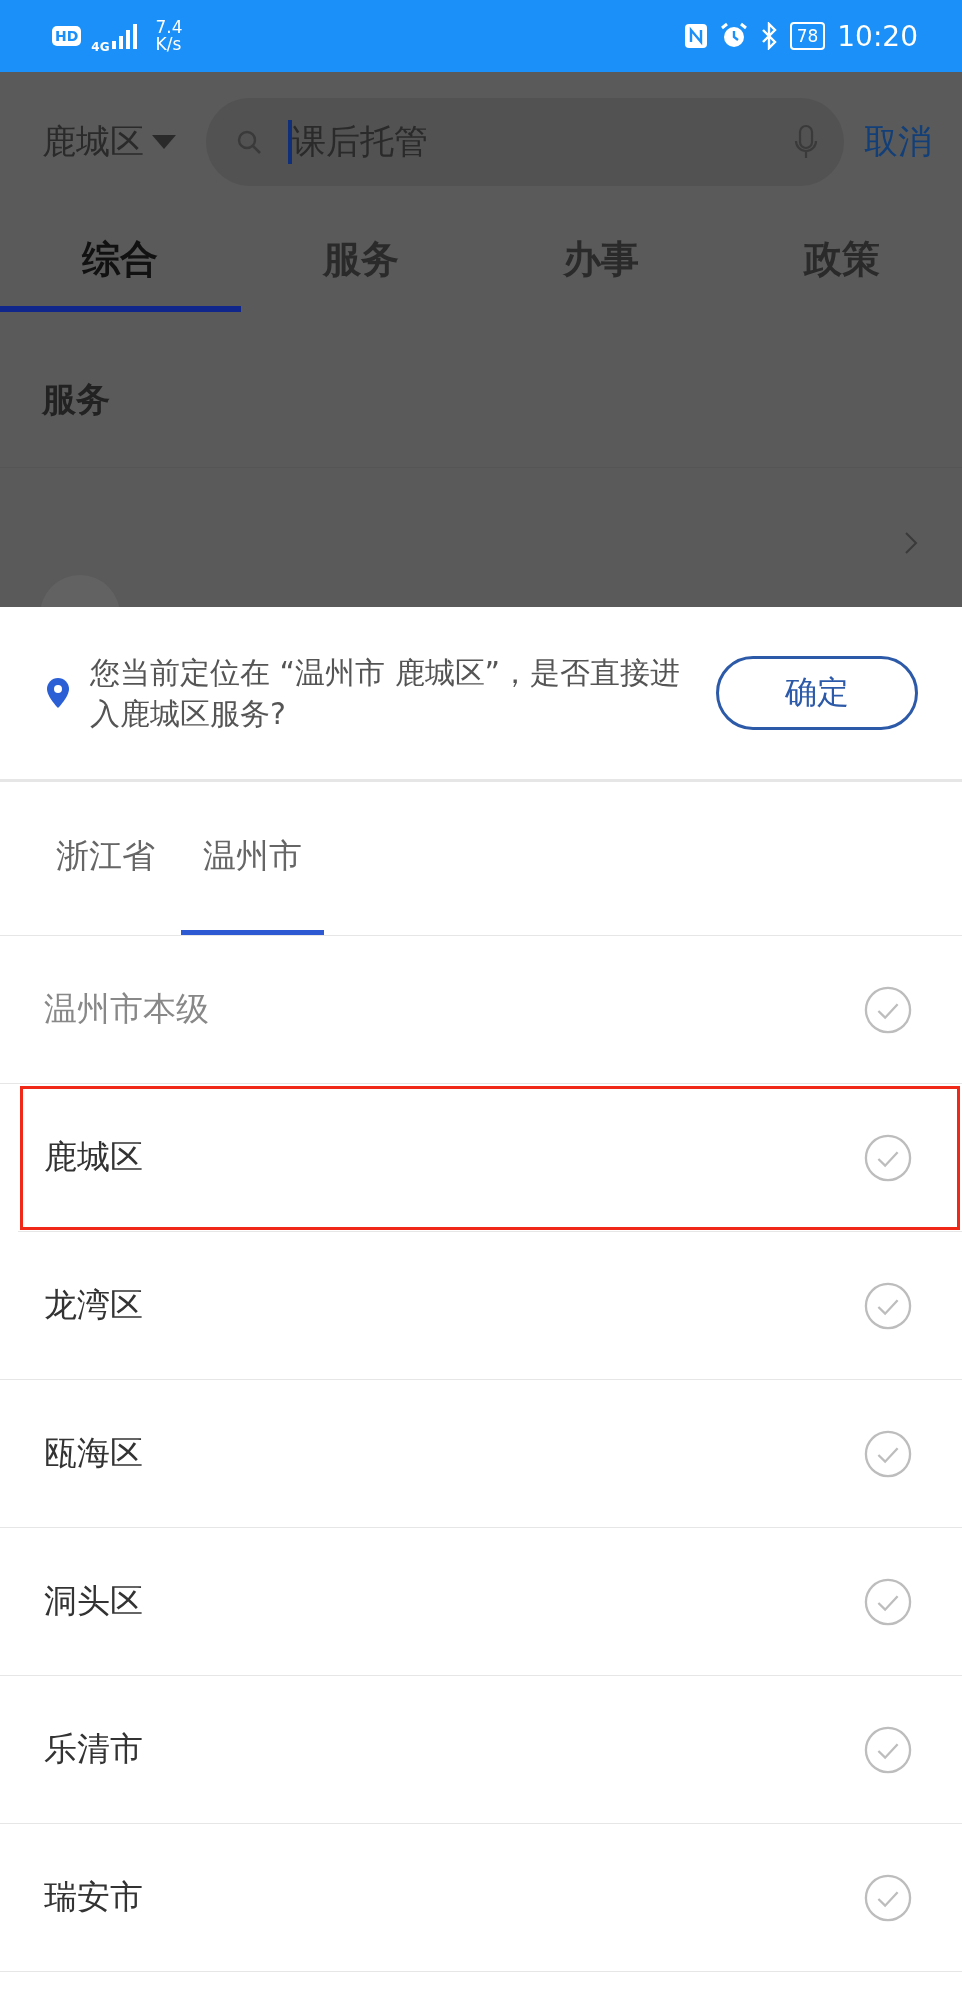 This screenshot has width=962, height=2000. I want to click on level-tab: 温州市, so click(252, 858).